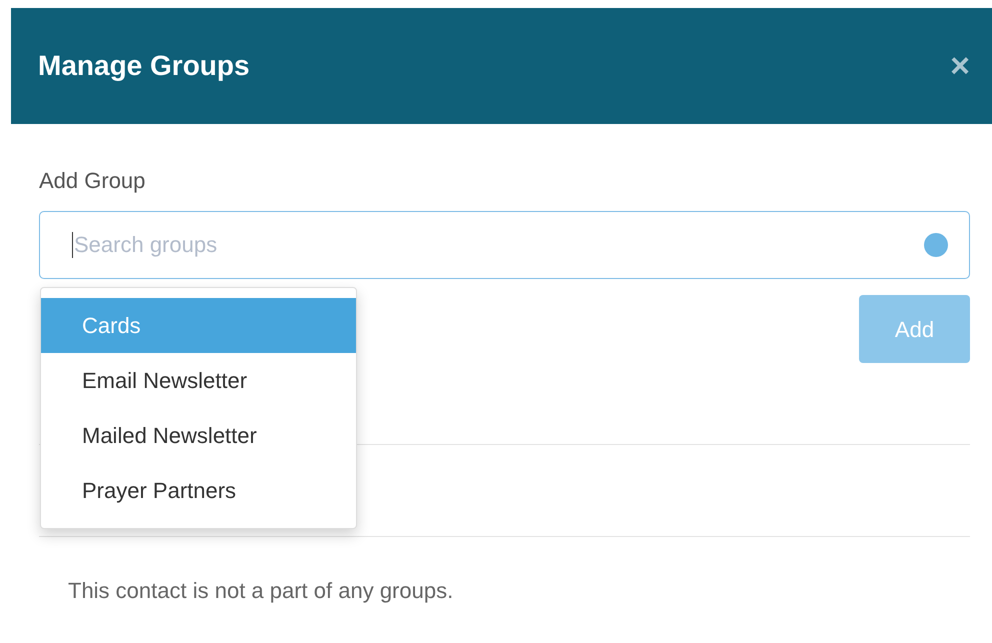 The width and height of the screenshot is (992, 643). What do you see at coordinates (198, 435) in the screenshot?
I see `dropdown-option: Mailed Newsletter` at bounding box center [198, 435].